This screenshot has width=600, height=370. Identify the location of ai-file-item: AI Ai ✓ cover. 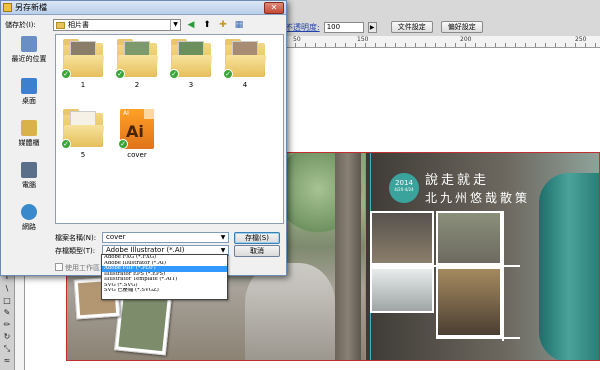
(137, 138).